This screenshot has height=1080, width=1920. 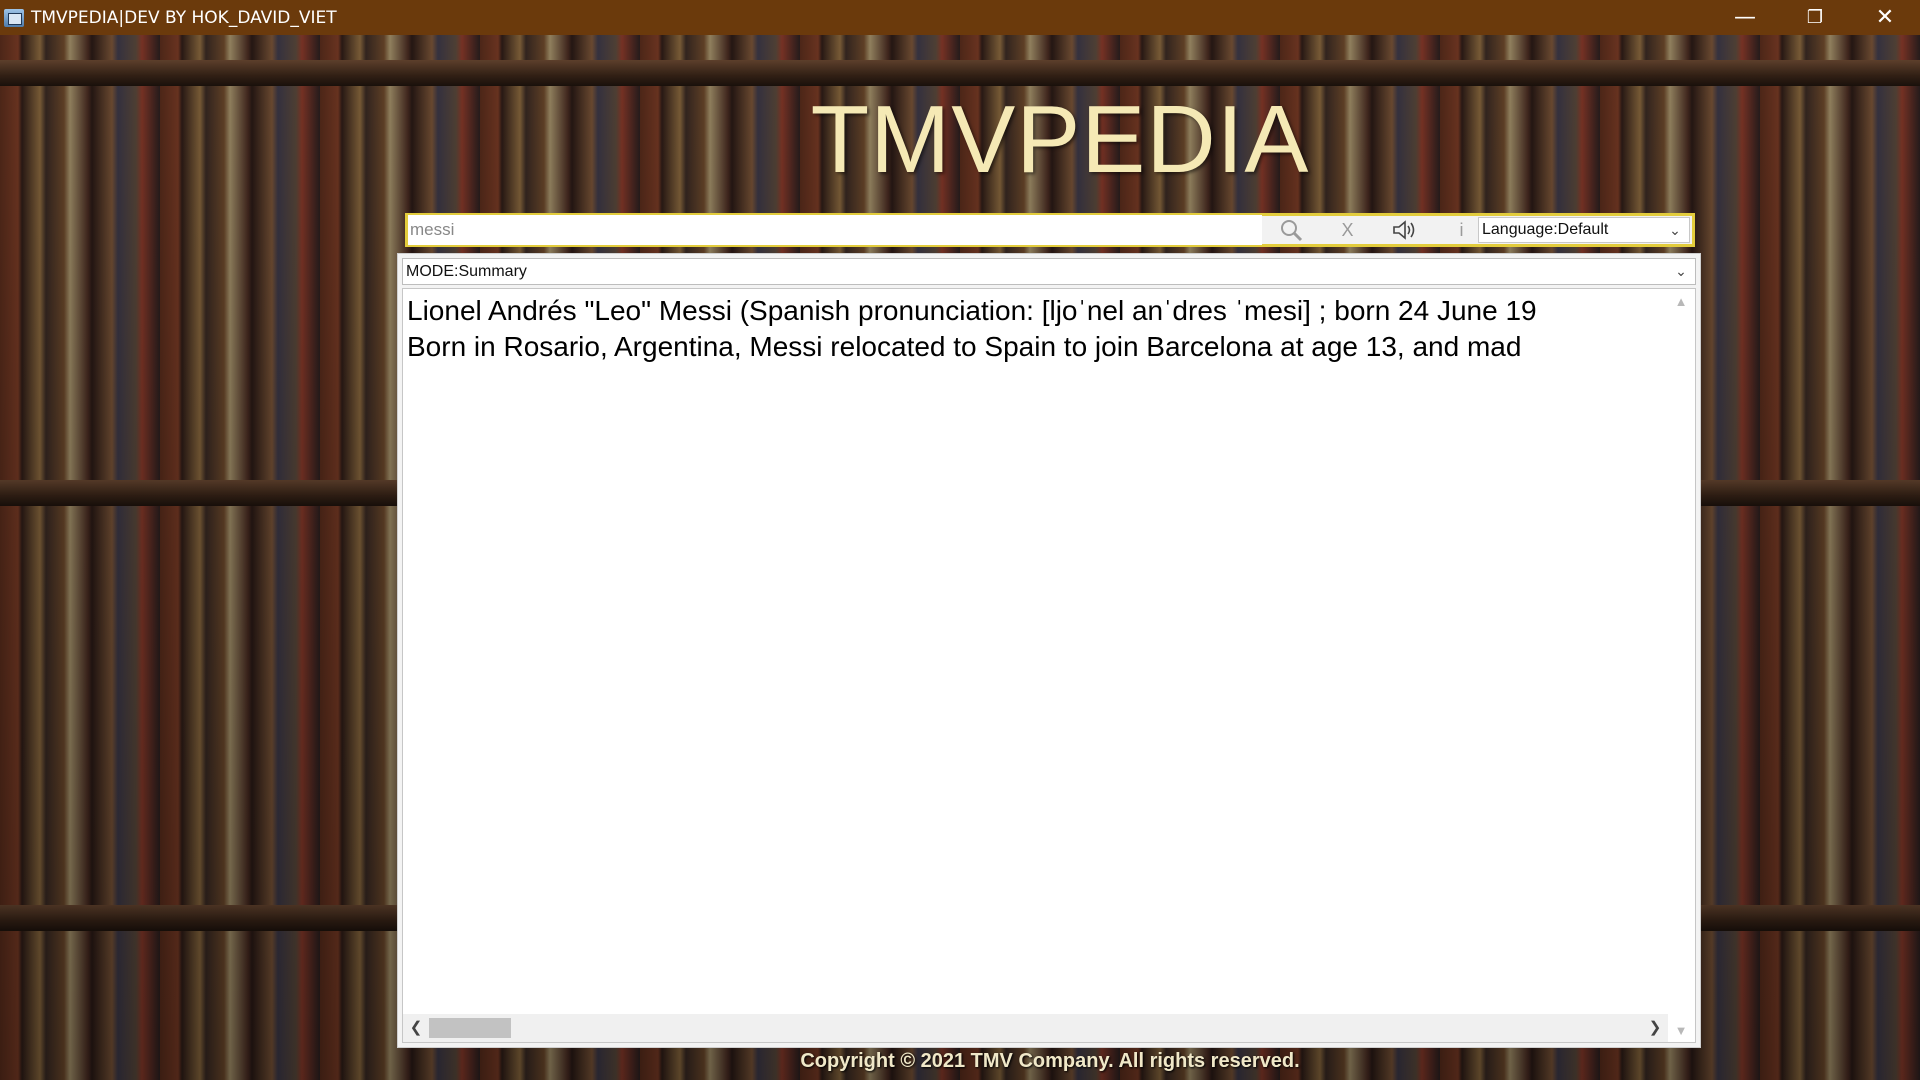 I want to click on vertical-scrollbar: ▲ ▼, so click(x=1681, y=665).